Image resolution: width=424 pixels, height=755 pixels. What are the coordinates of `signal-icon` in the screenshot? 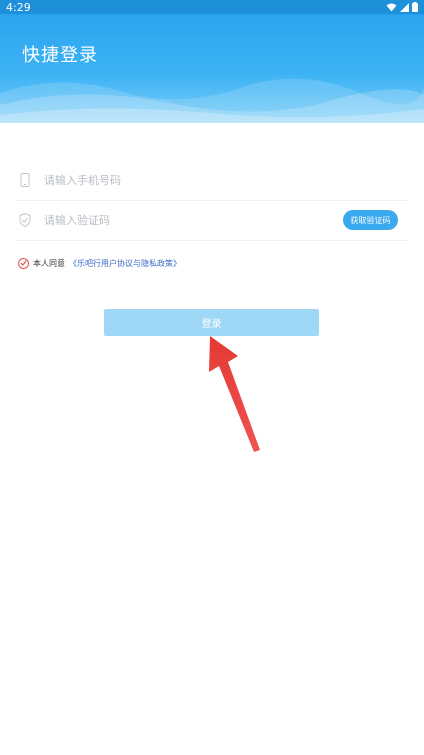 It's located at (404, 7).